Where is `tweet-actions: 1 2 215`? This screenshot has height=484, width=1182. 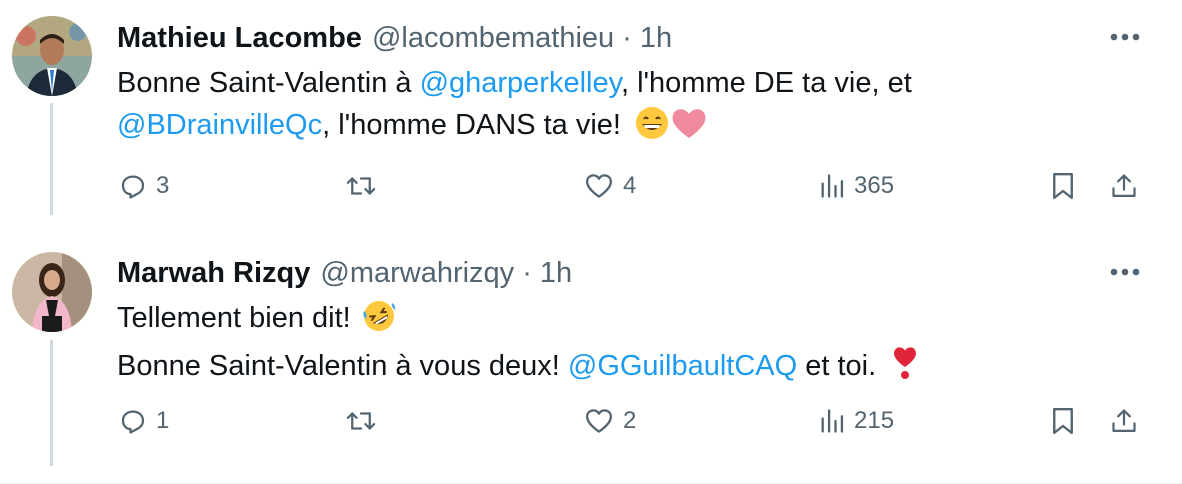 tweet-actions: 1 2 215 is located at coordinates (591, 421).